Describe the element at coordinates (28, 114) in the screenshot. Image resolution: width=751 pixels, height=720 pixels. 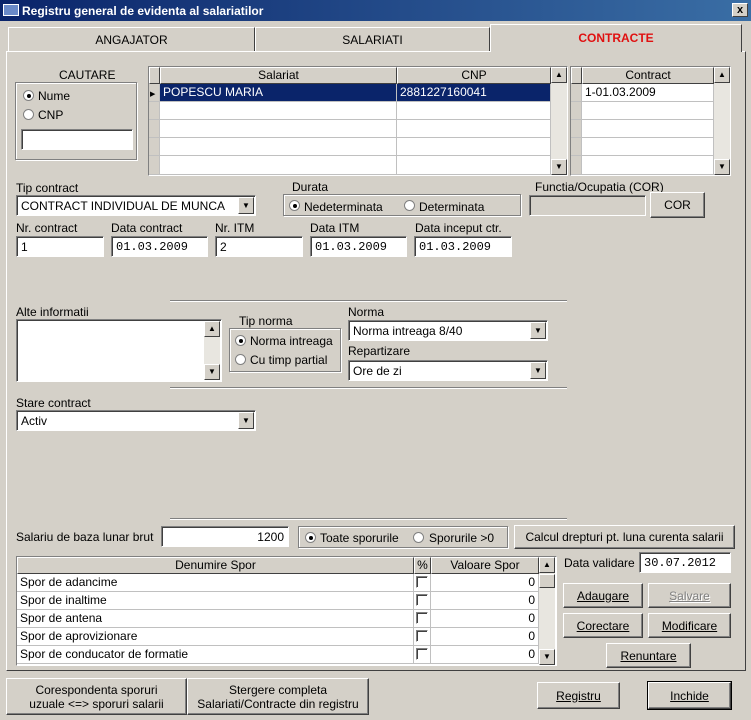
I see `search-cnp-radio` at that location.